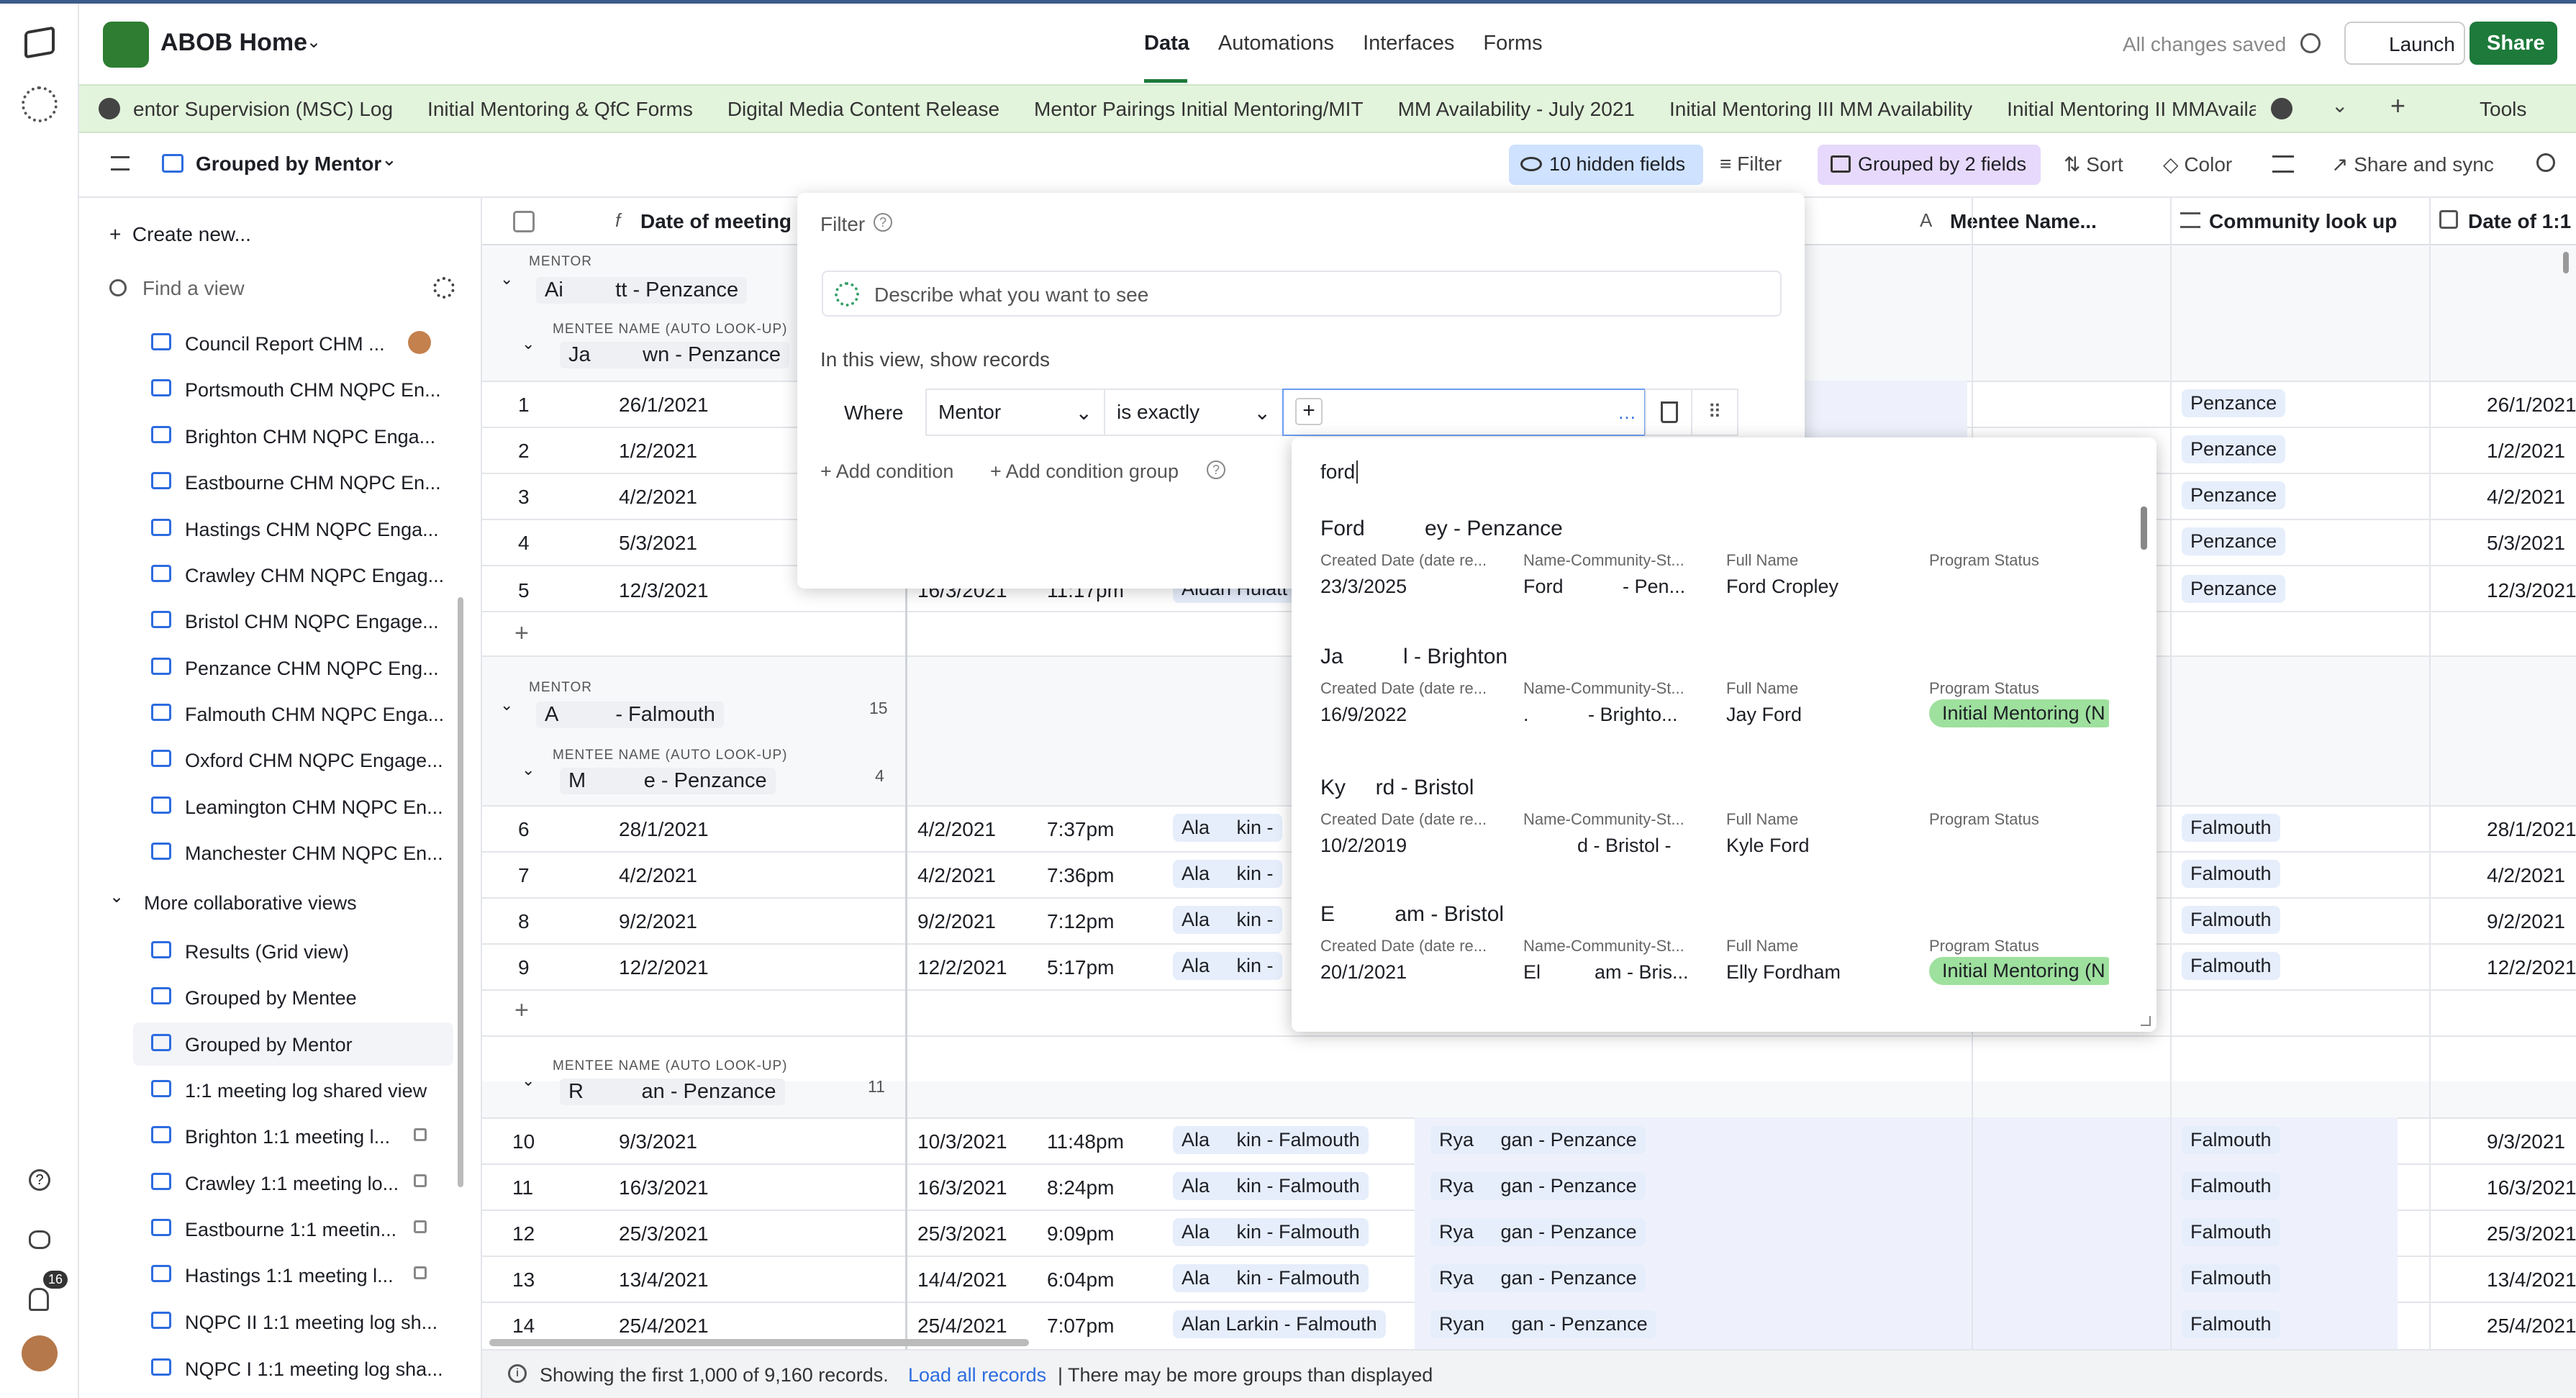 This screenshot has width=2576, height=1398. I want to click on table-tab: Initial Mentoring & QfC Forms, so click(560, 109).